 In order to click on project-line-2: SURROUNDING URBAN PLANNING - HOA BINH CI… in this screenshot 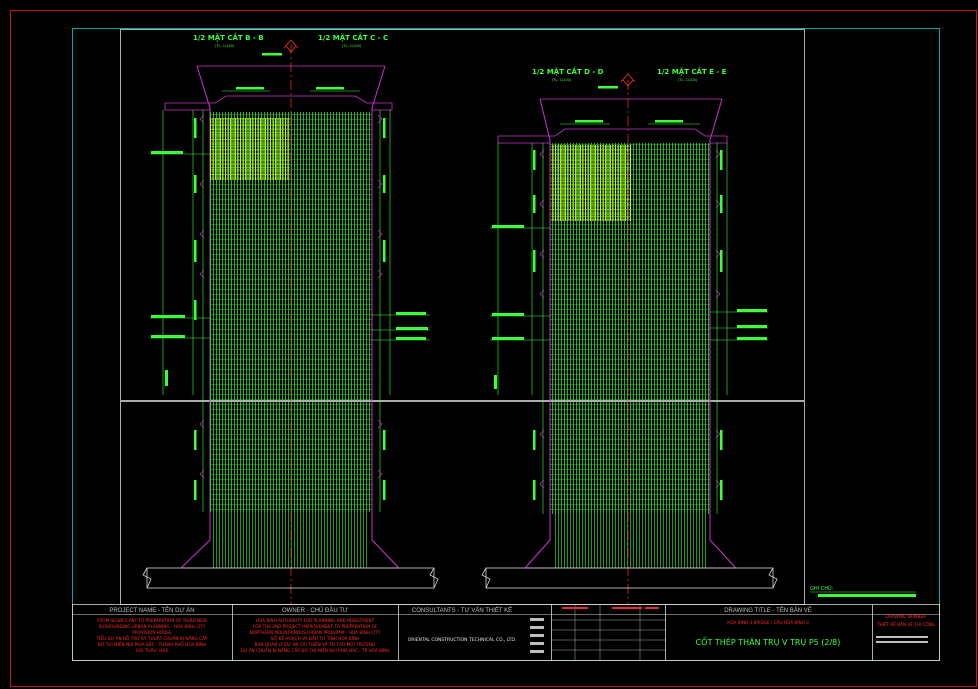, I will do `click(152, 626)`.